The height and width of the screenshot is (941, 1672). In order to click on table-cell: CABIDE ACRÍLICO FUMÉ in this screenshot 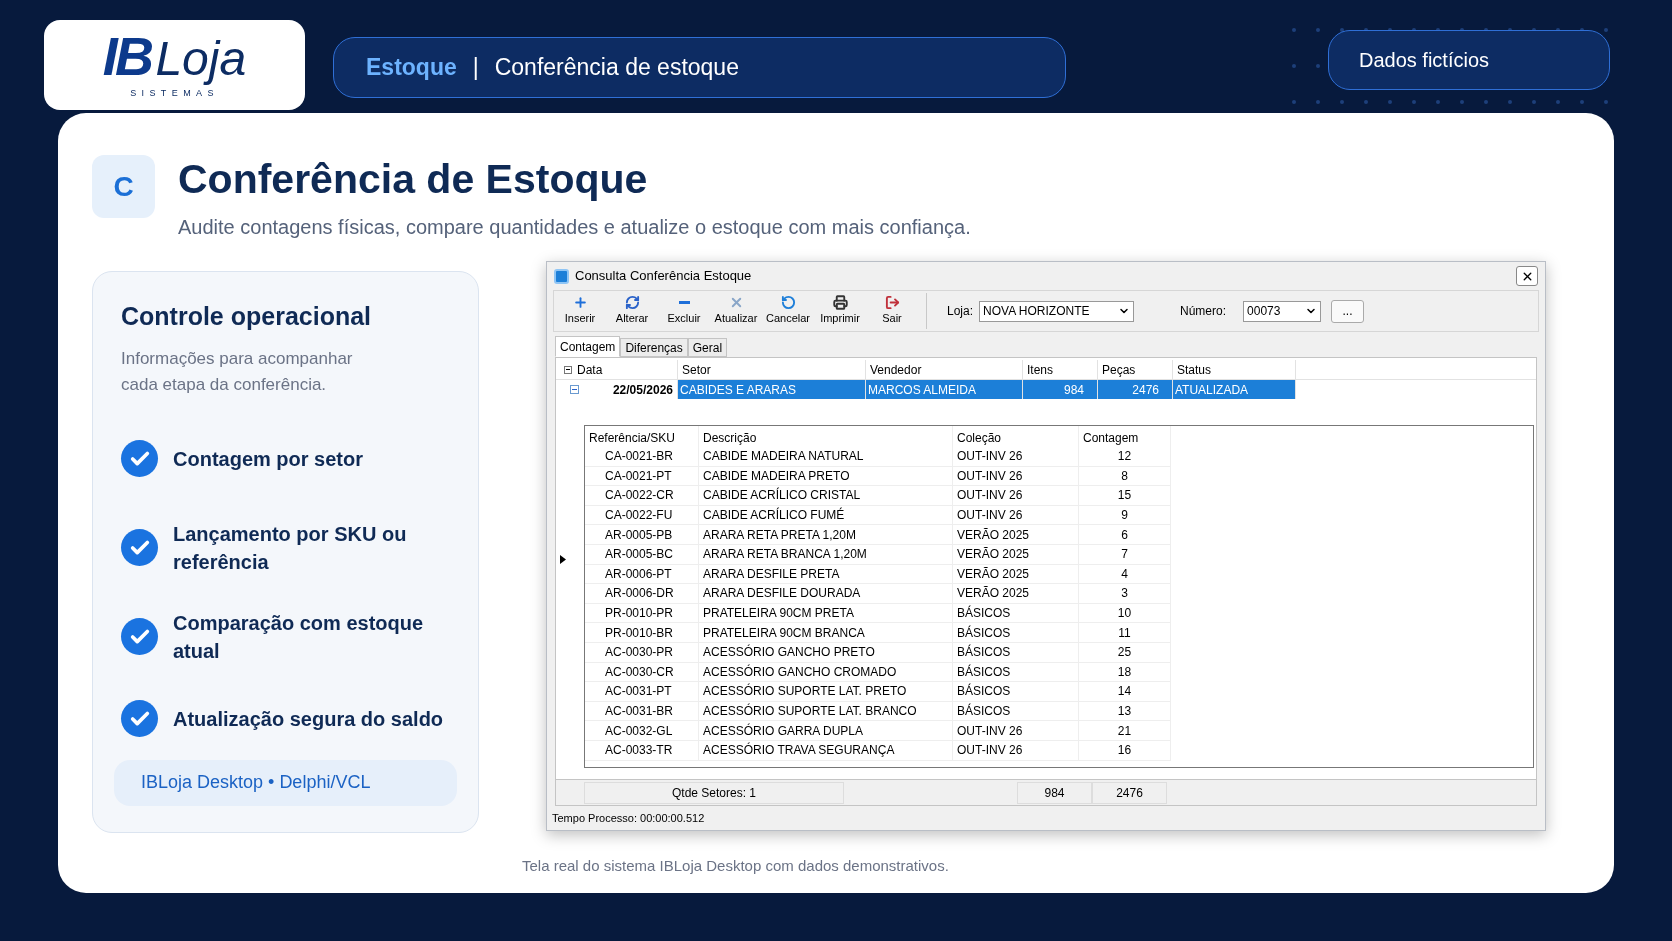, I will do `click(826, 515)`.